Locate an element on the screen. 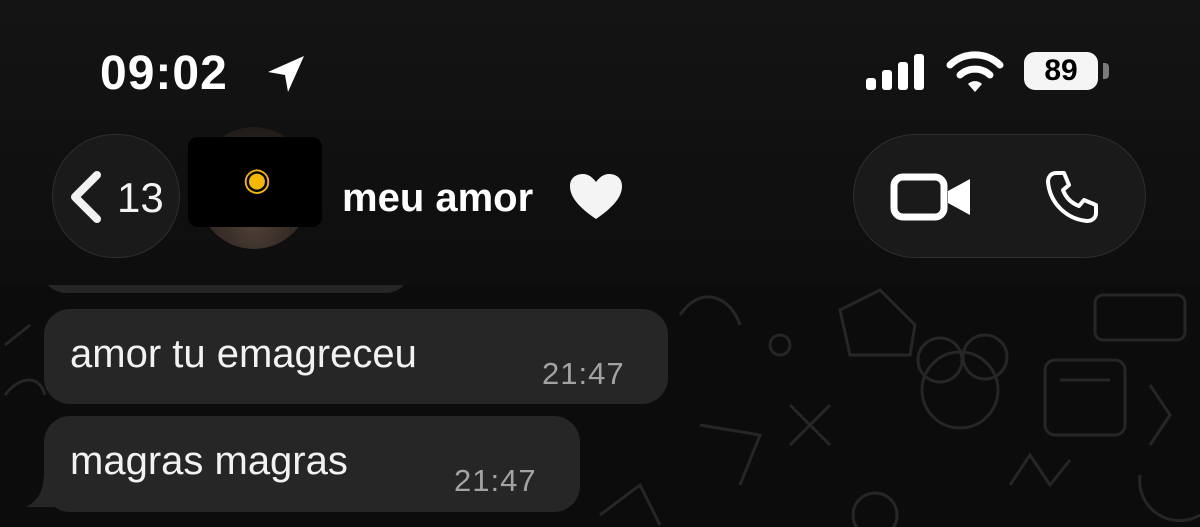  previous-message-bubble is located at coordinates (226, 289).